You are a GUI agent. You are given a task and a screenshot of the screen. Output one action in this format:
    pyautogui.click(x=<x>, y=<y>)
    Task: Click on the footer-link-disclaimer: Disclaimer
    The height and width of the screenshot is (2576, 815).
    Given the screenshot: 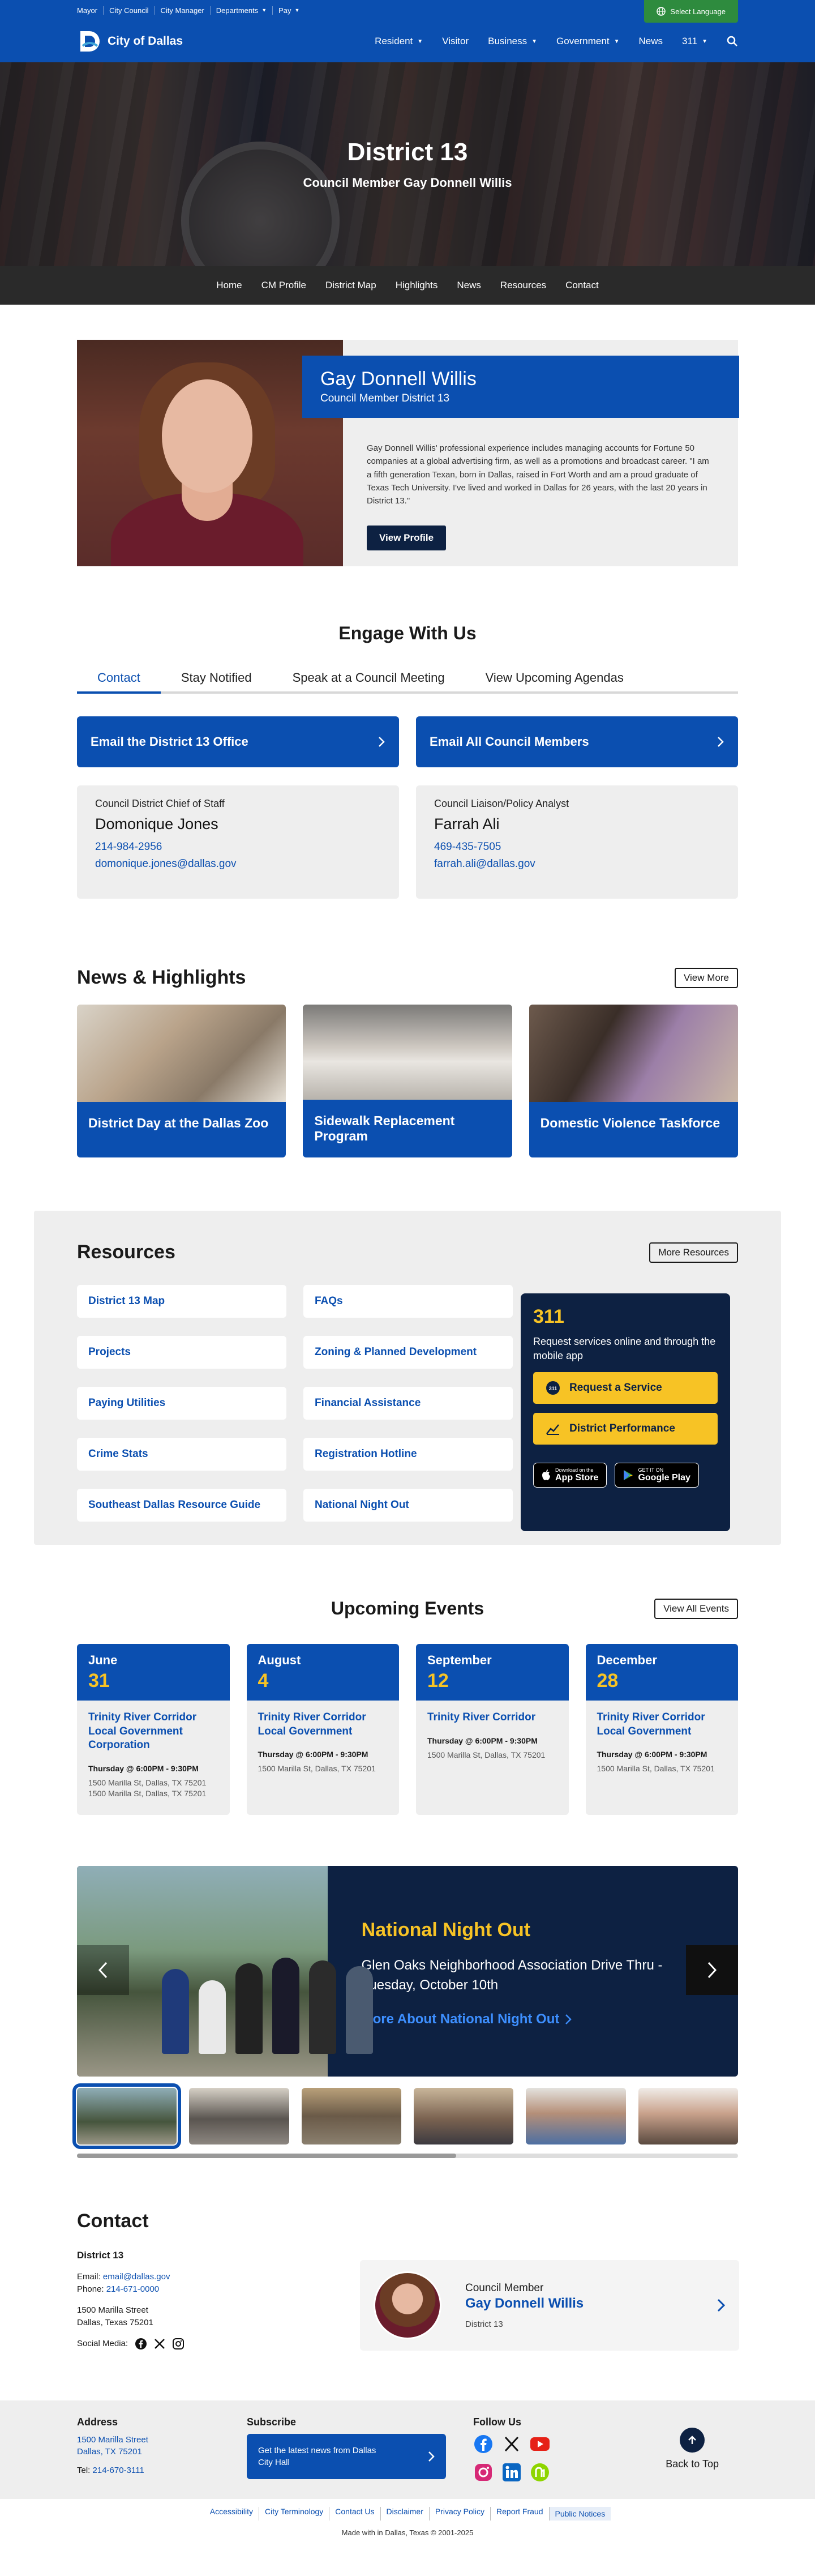 What is the action you would take?
    pyautogui.click(x=405, y=2513)
    